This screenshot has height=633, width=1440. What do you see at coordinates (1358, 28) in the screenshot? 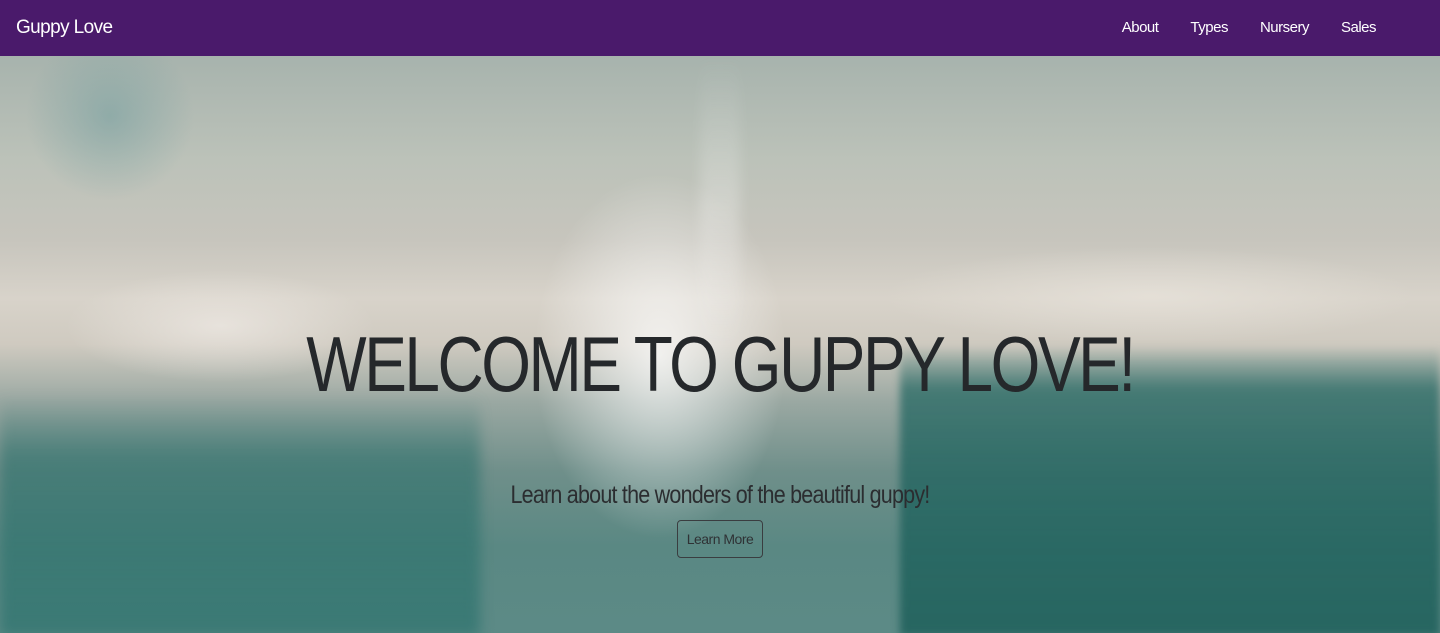
I see `nav-link-sales: Sales` at bounding box center [1358, 28].